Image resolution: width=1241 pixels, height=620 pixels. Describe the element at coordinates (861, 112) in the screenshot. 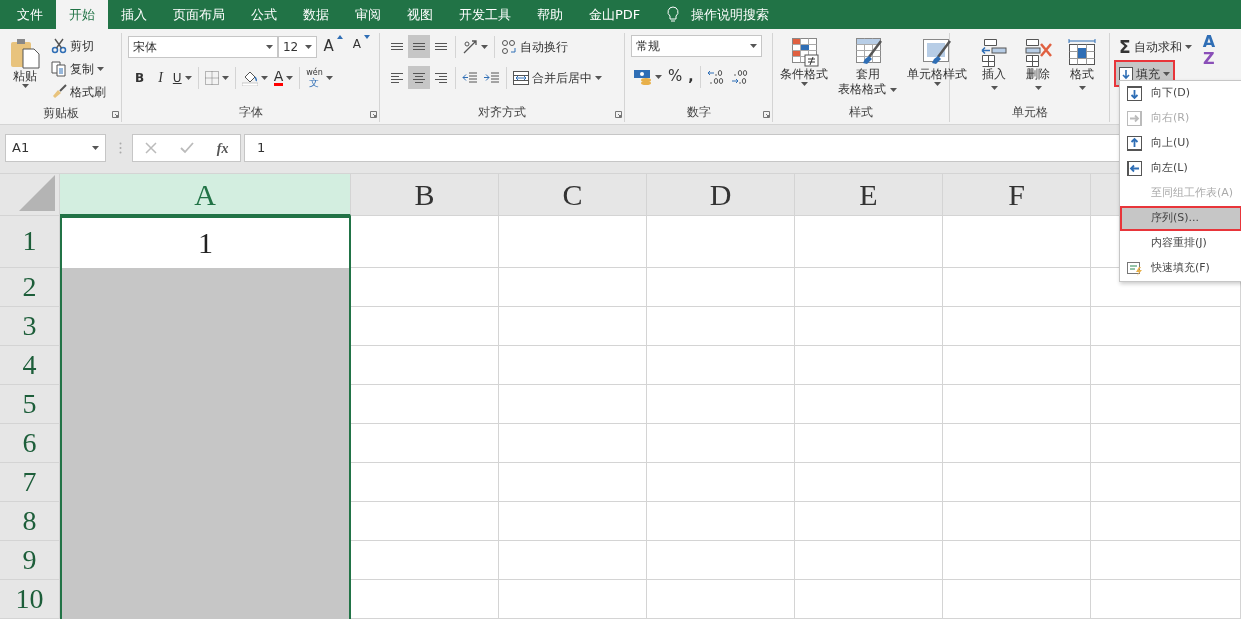

I see `group-label: 样式` at that location.